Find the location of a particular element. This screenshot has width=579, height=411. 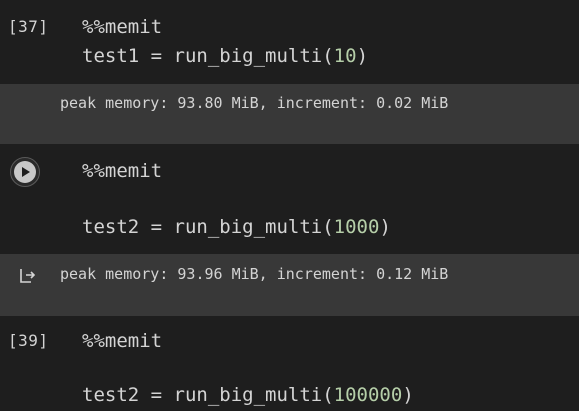

code-text: test1 = run_big_multi( is located at coordinates (208, 56).